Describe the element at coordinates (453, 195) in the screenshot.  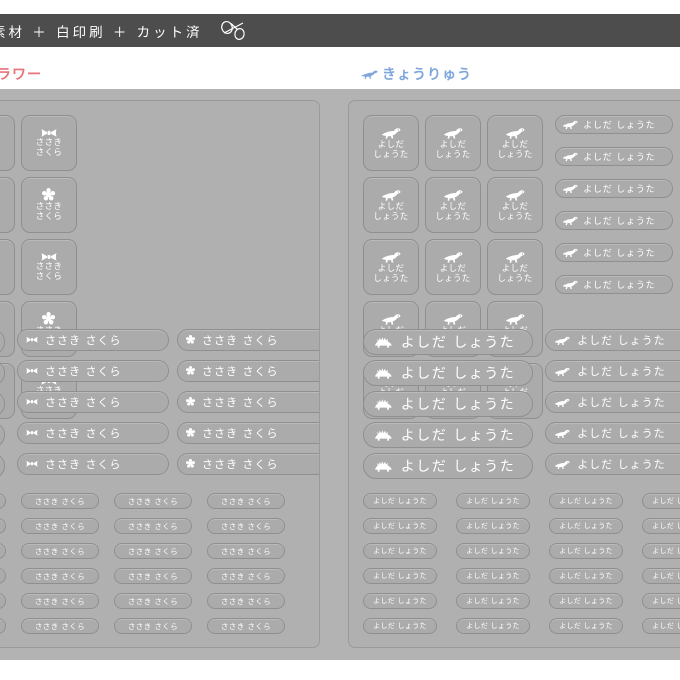
I see `dinosaur-icon` at that location.